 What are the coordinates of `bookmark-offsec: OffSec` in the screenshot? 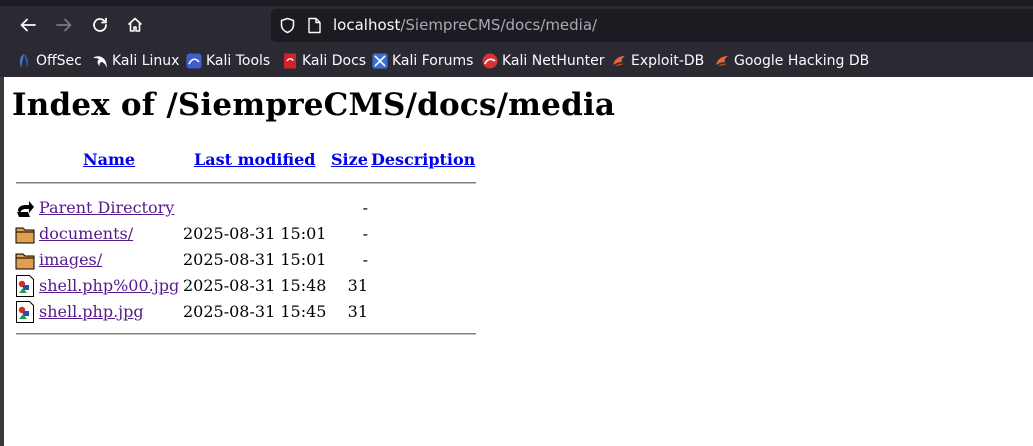 It's located at (49, 61).